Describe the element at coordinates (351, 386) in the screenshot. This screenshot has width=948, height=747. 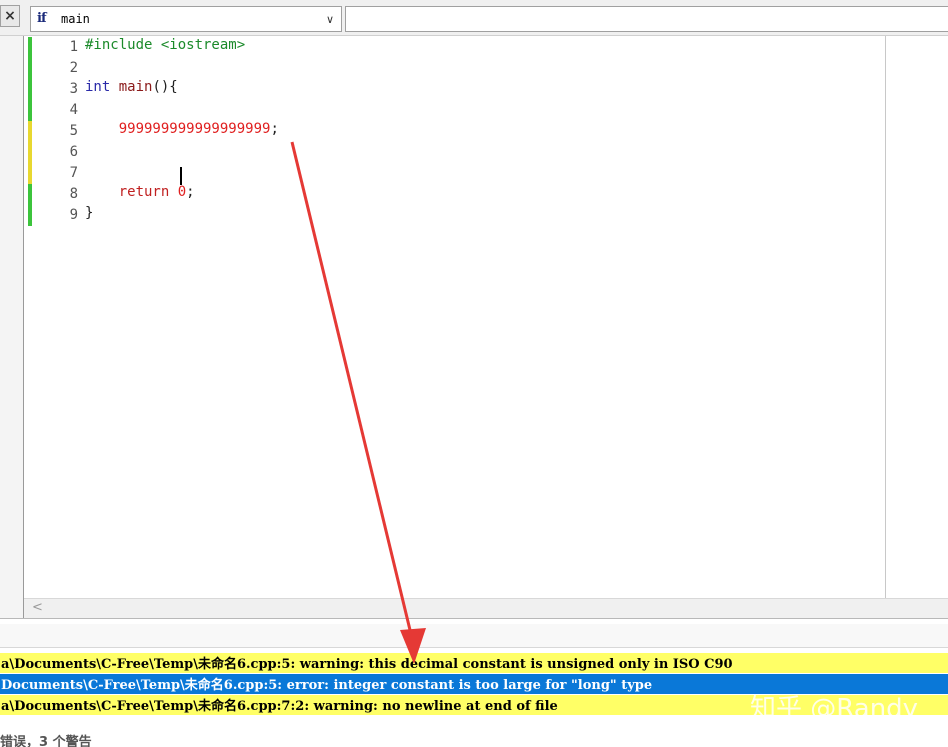
I see `annotation-arrow-line` at that location.